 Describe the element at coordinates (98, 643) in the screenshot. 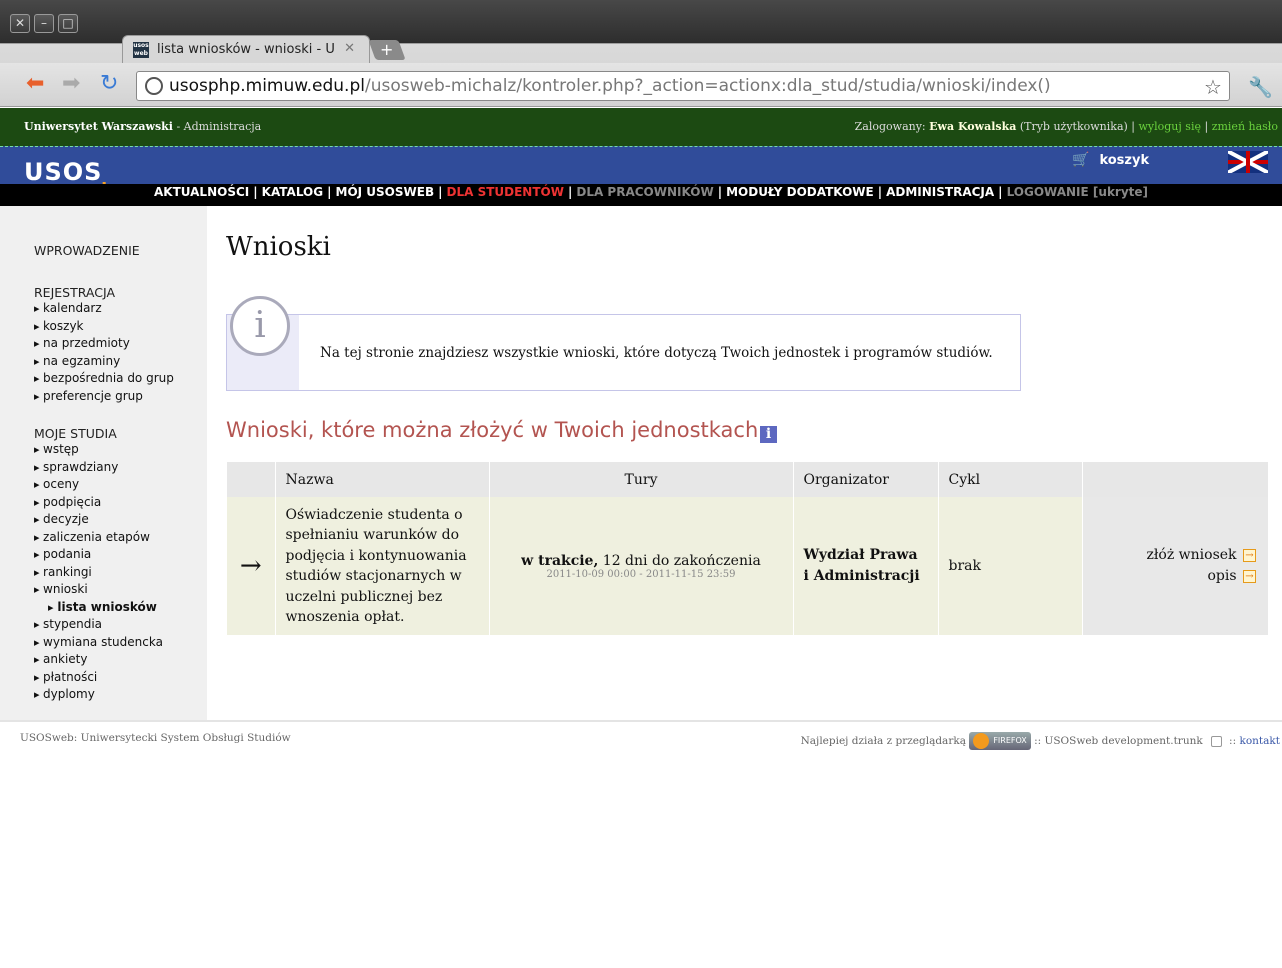

I see `sidebar-item-wymiana: wymiana studencka` at that location.